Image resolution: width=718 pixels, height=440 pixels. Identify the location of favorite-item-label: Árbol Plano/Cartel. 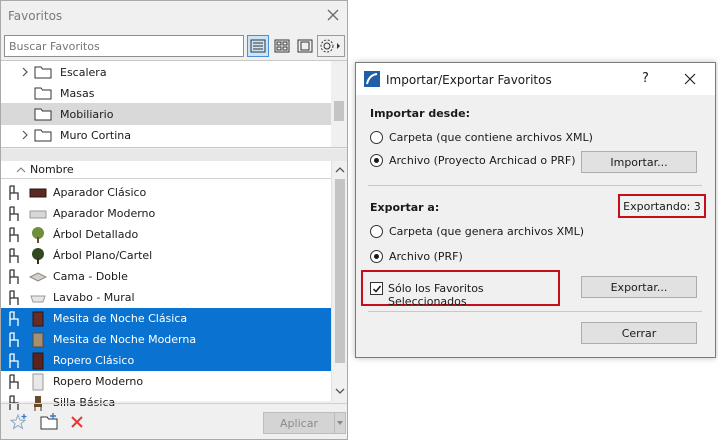
(103, 255).